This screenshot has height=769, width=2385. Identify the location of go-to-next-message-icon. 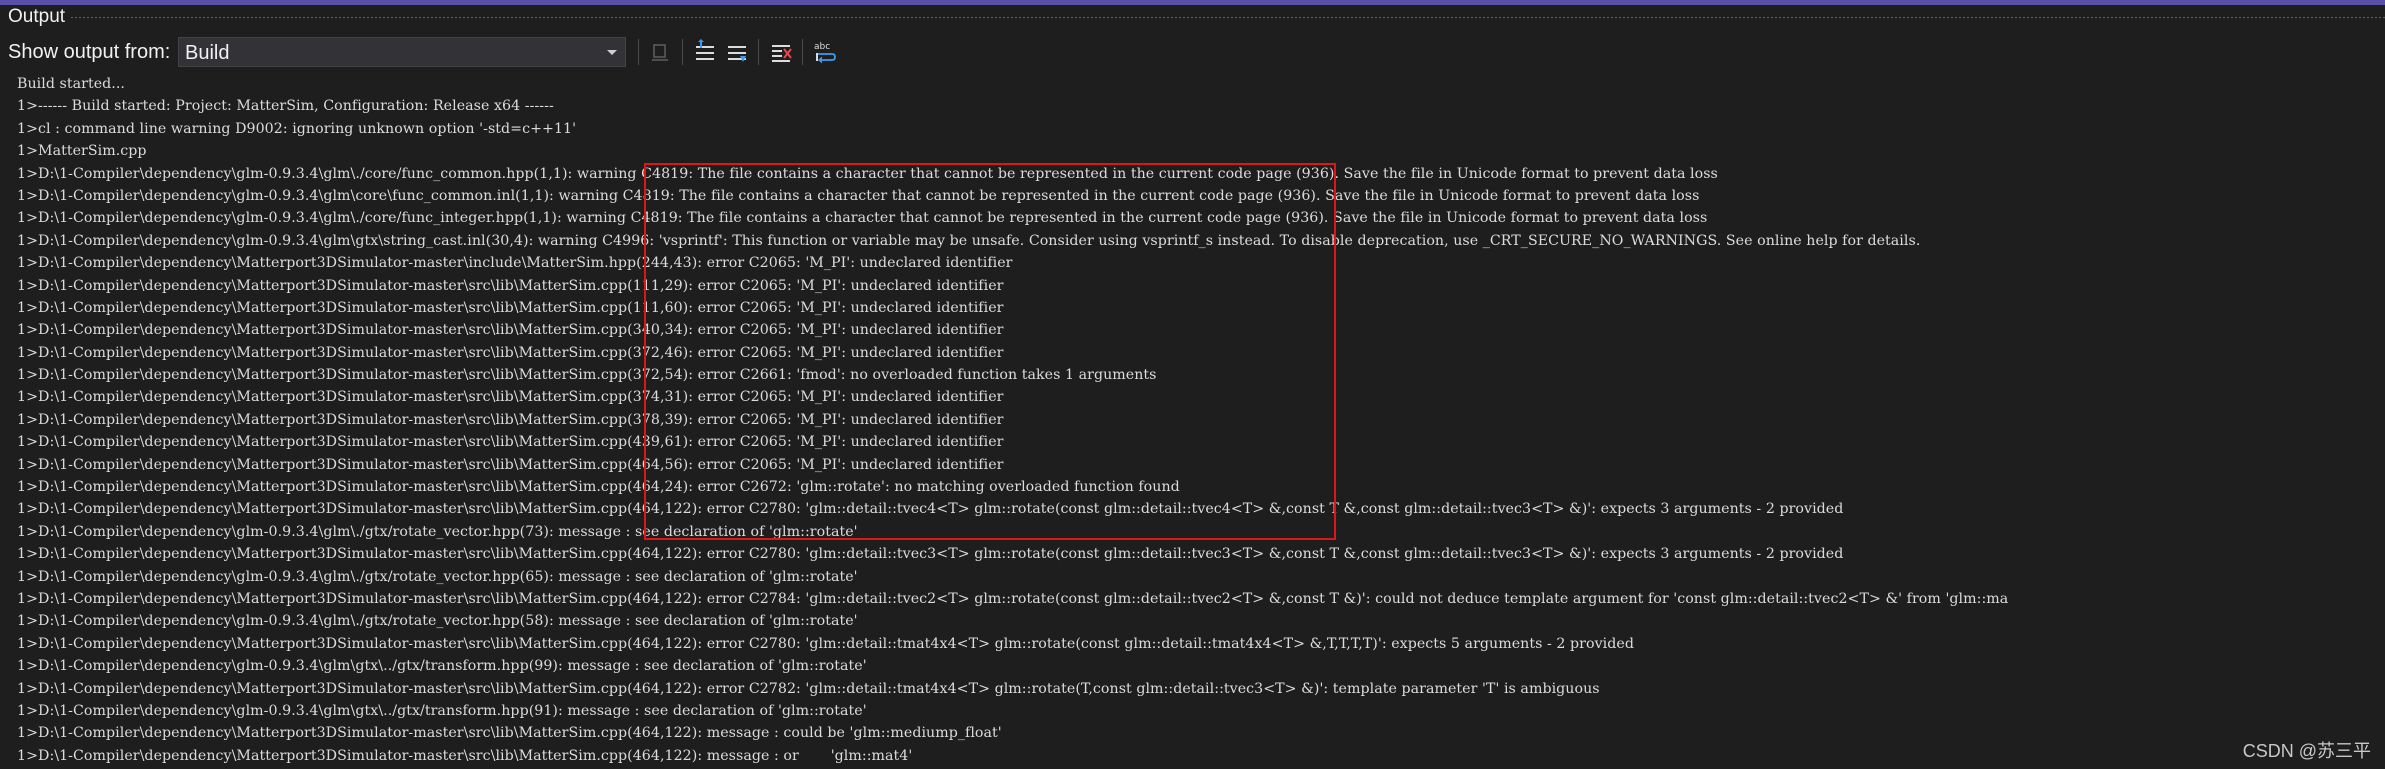
(737, 54).